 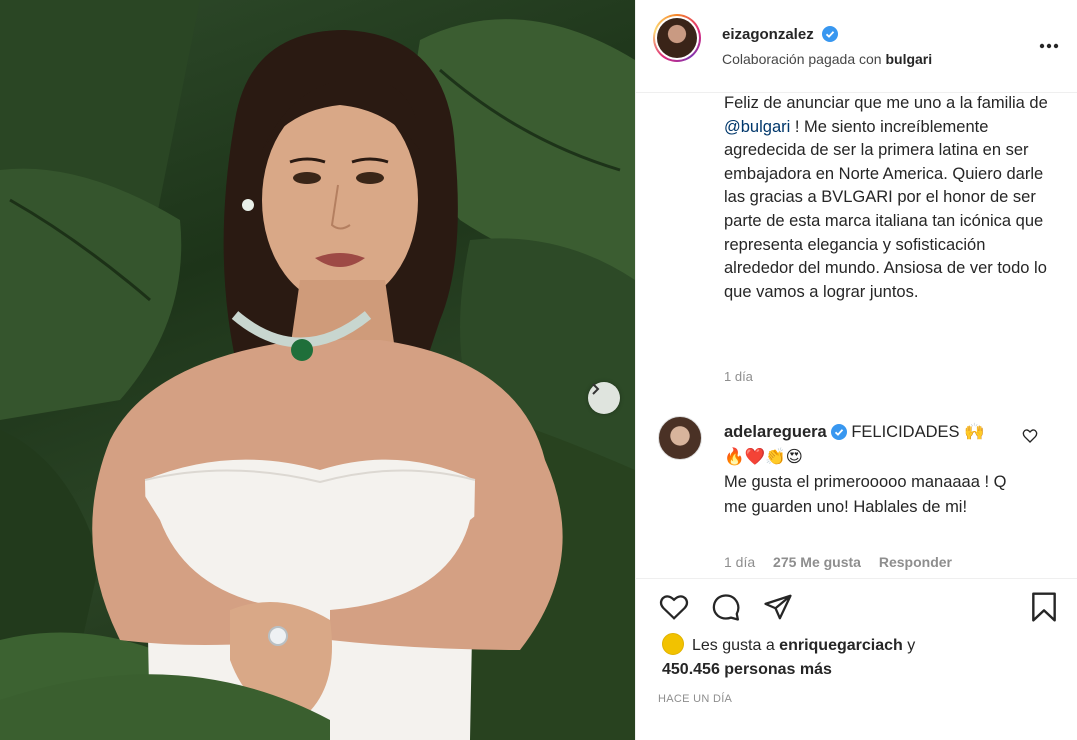 I want to click on comment-emojis: 🔥❤️👏😍, so click(x=763, y=457).